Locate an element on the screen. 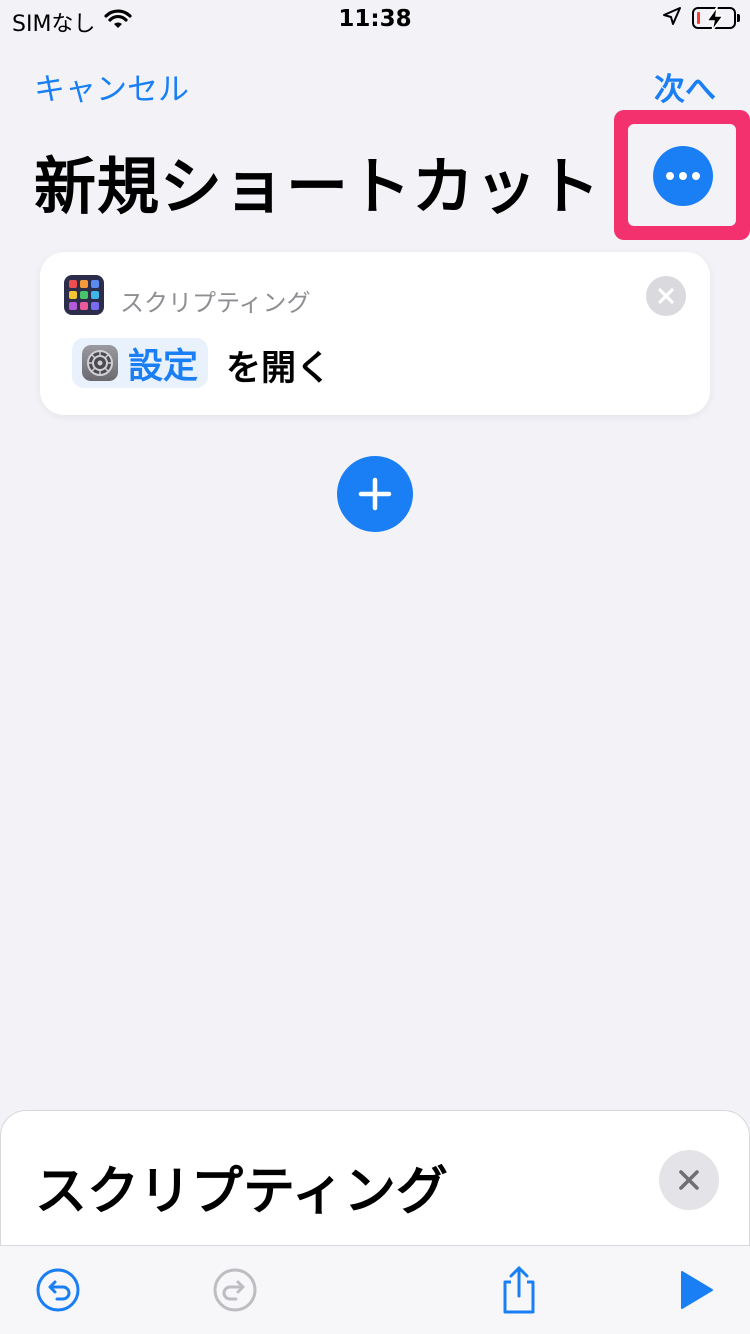  action-text: を開く is located at coordinates (279, 369).